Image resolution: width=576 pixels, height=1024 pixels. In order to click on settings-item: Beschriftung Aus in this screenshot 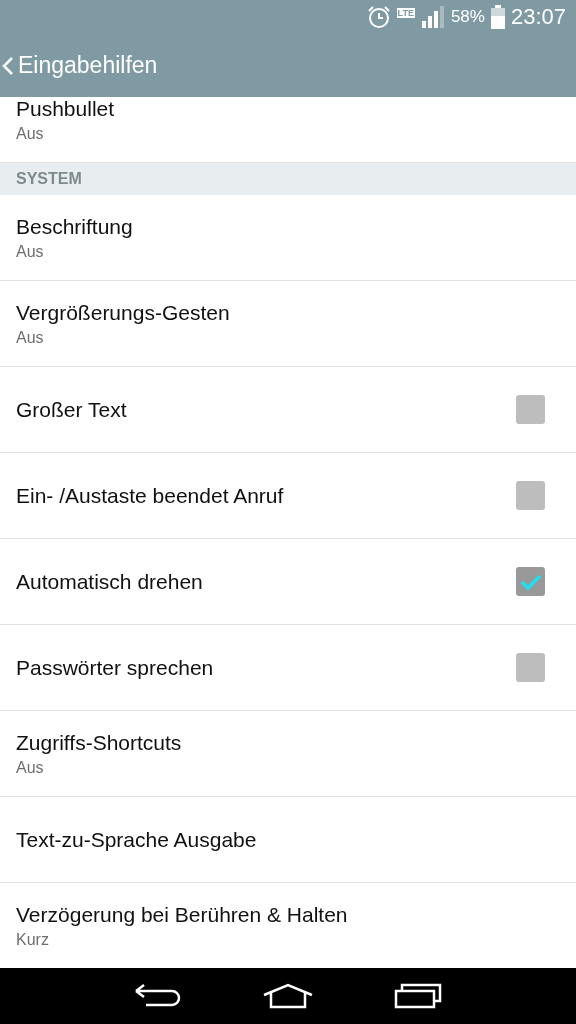, I will do `click(288, 238)`.